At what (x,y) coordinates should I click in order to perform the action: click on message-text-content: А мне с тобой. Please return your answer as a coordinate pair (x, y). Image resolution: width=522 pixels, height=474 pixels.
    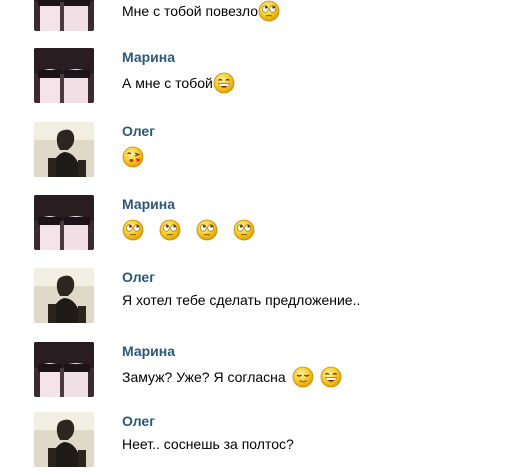
    Looking at the image, I should click on (167, 83).